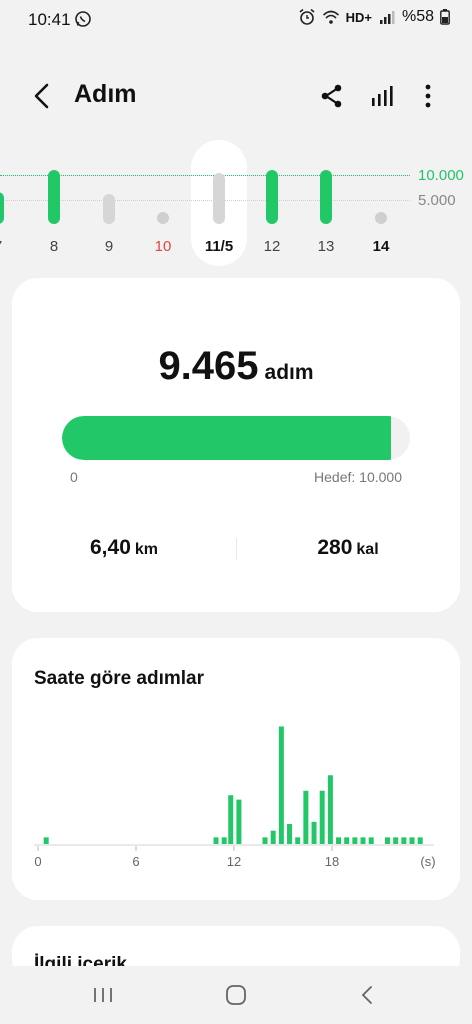  I want to click on goal-progress-fill, so click(227, 438).